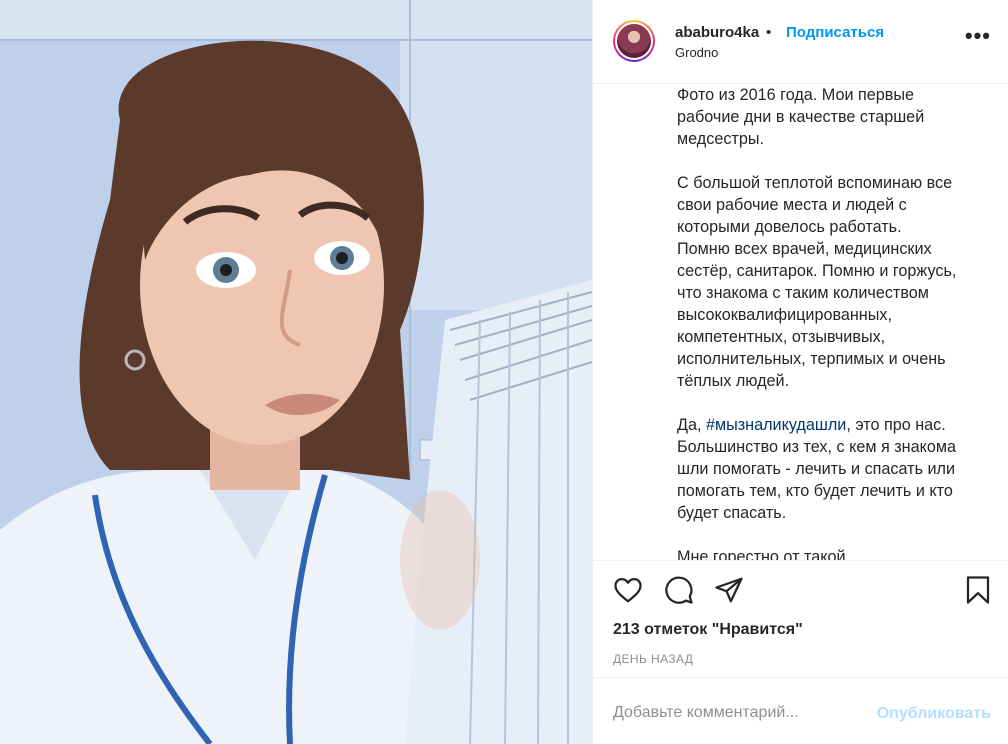 The width and height of the screenshot is (1008, 744). I want to click on comment-icon, so click(679, 590).